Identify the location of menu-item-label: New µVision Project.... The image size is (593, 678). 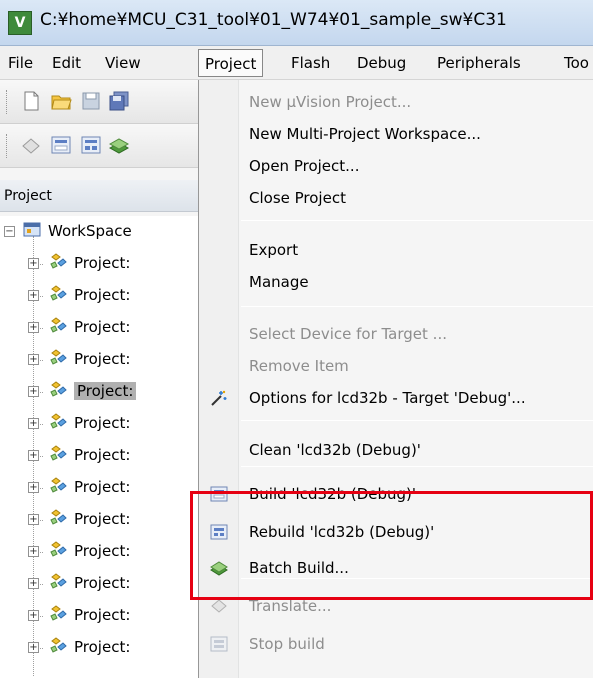
(330, 102).